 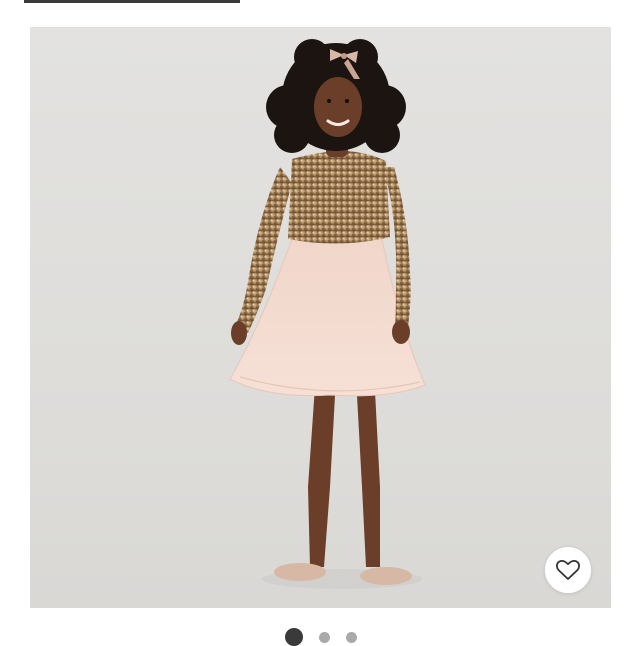 What do you see at coordinates (132, 1) in the screenshot?
I see `top-divider` at bounding box center [132, 1].